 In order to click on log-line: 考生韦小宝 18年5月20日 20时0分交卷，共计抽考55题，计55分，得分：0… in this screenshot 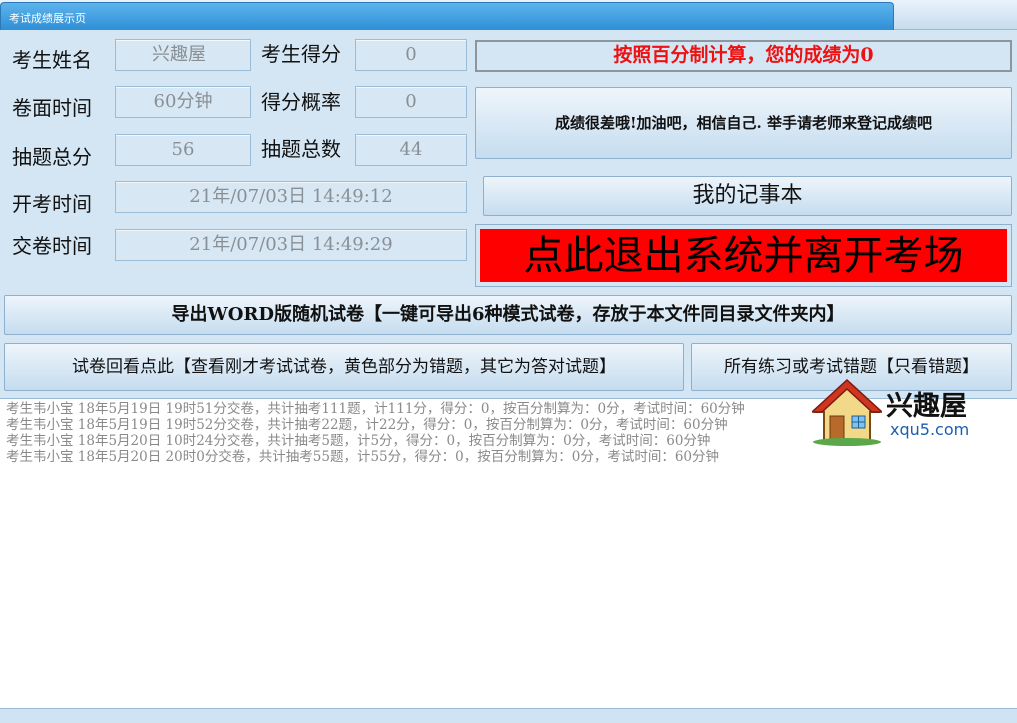, I will do `click(363, 457)`.